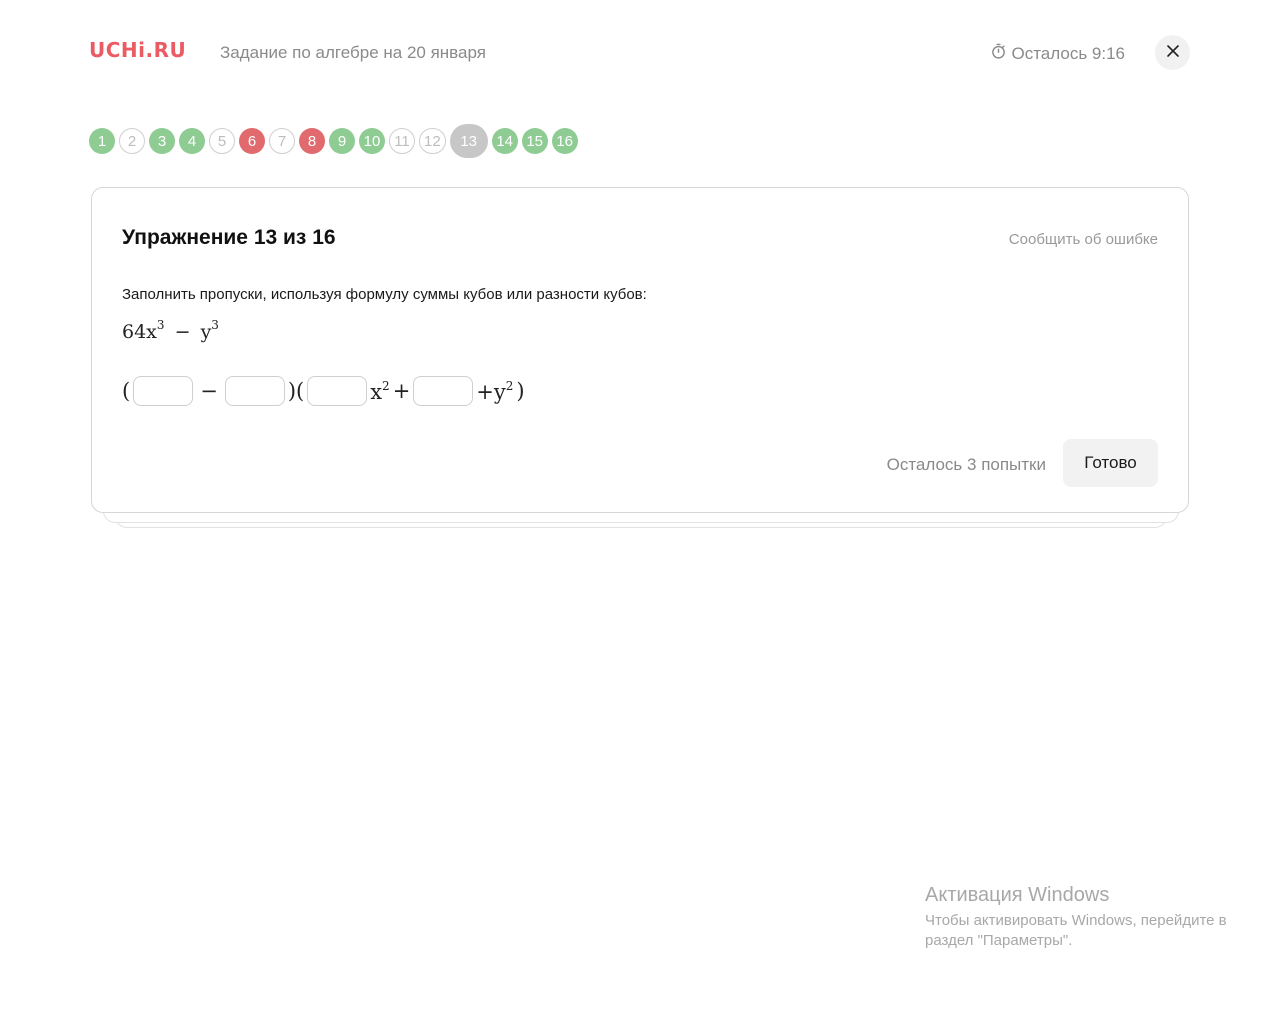 The image size is (1280, 1024). What do you see at coordinates (209, 391) in the screenshot?
I see `answer-operator: −` at bounding box center [209, 391].